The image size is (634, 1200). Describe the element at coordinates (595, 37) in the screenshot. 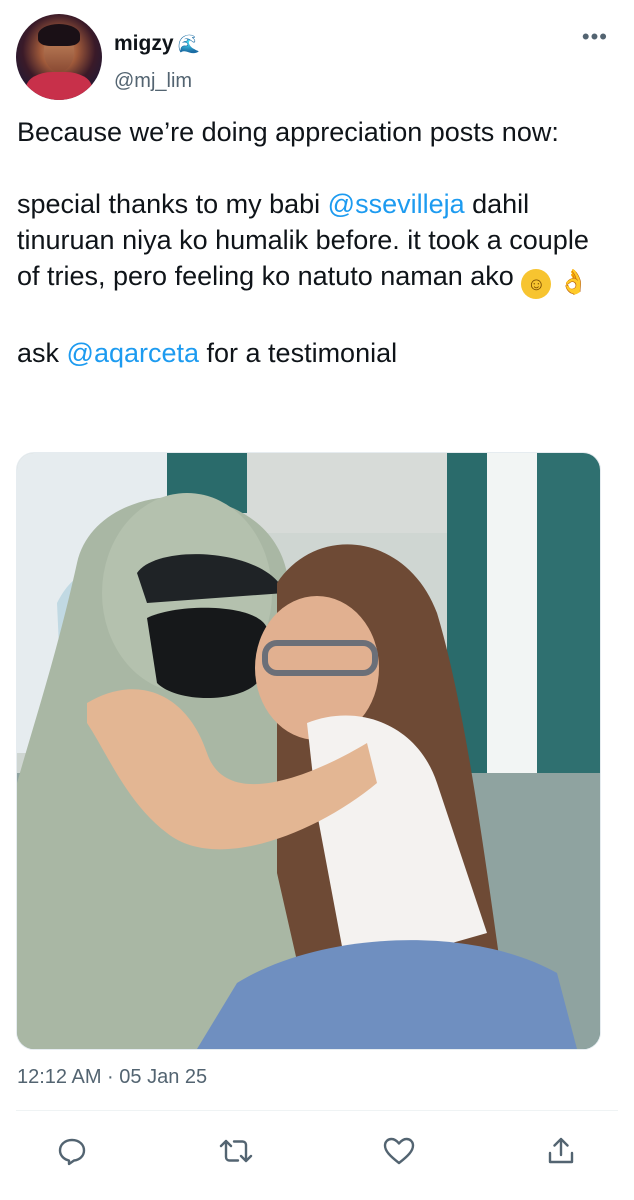

I see `more-options-icon: •••` at that location.